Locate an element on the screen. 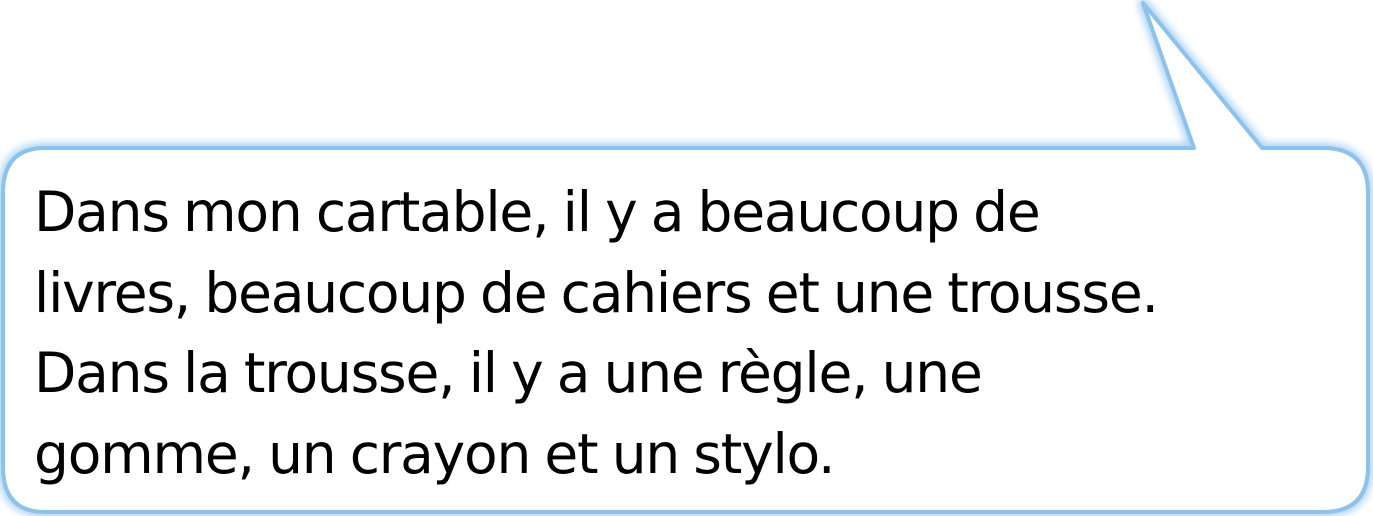  bubble-line-1: Dans mon cartable, il y a beaucoup de is located at coordinates (537, 212).